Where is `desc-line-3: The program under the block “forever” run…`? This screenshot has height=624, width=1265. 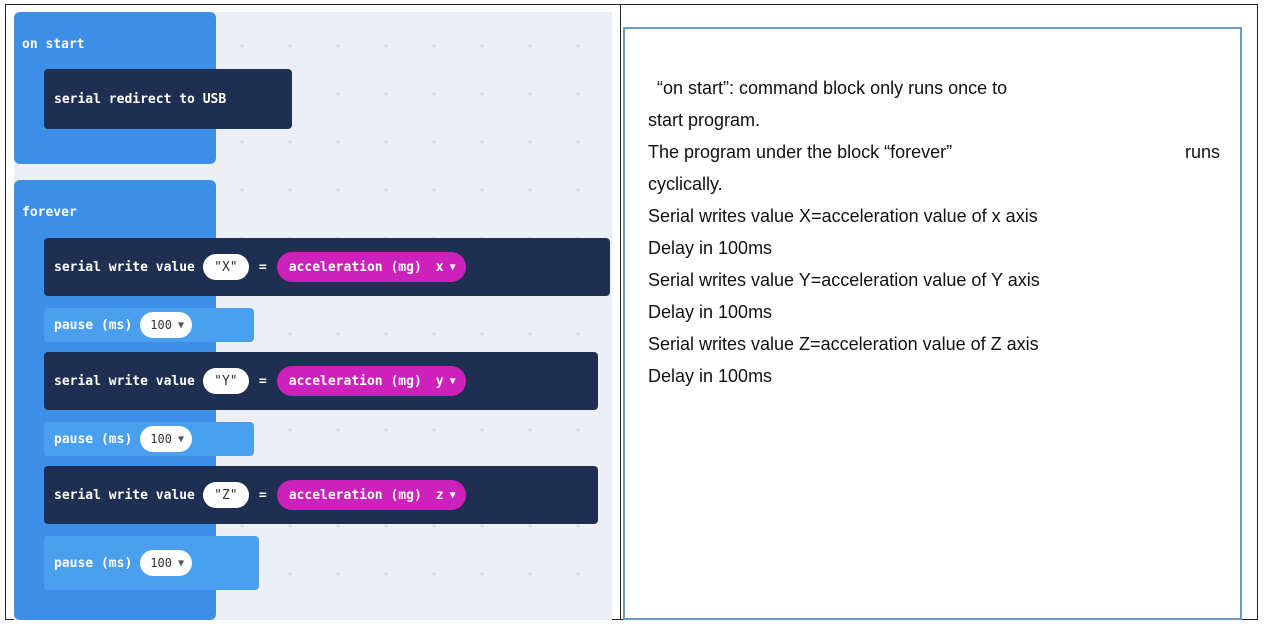 desc-line-3: The program under the block “forever” run… is located at coordinates (934, 152).